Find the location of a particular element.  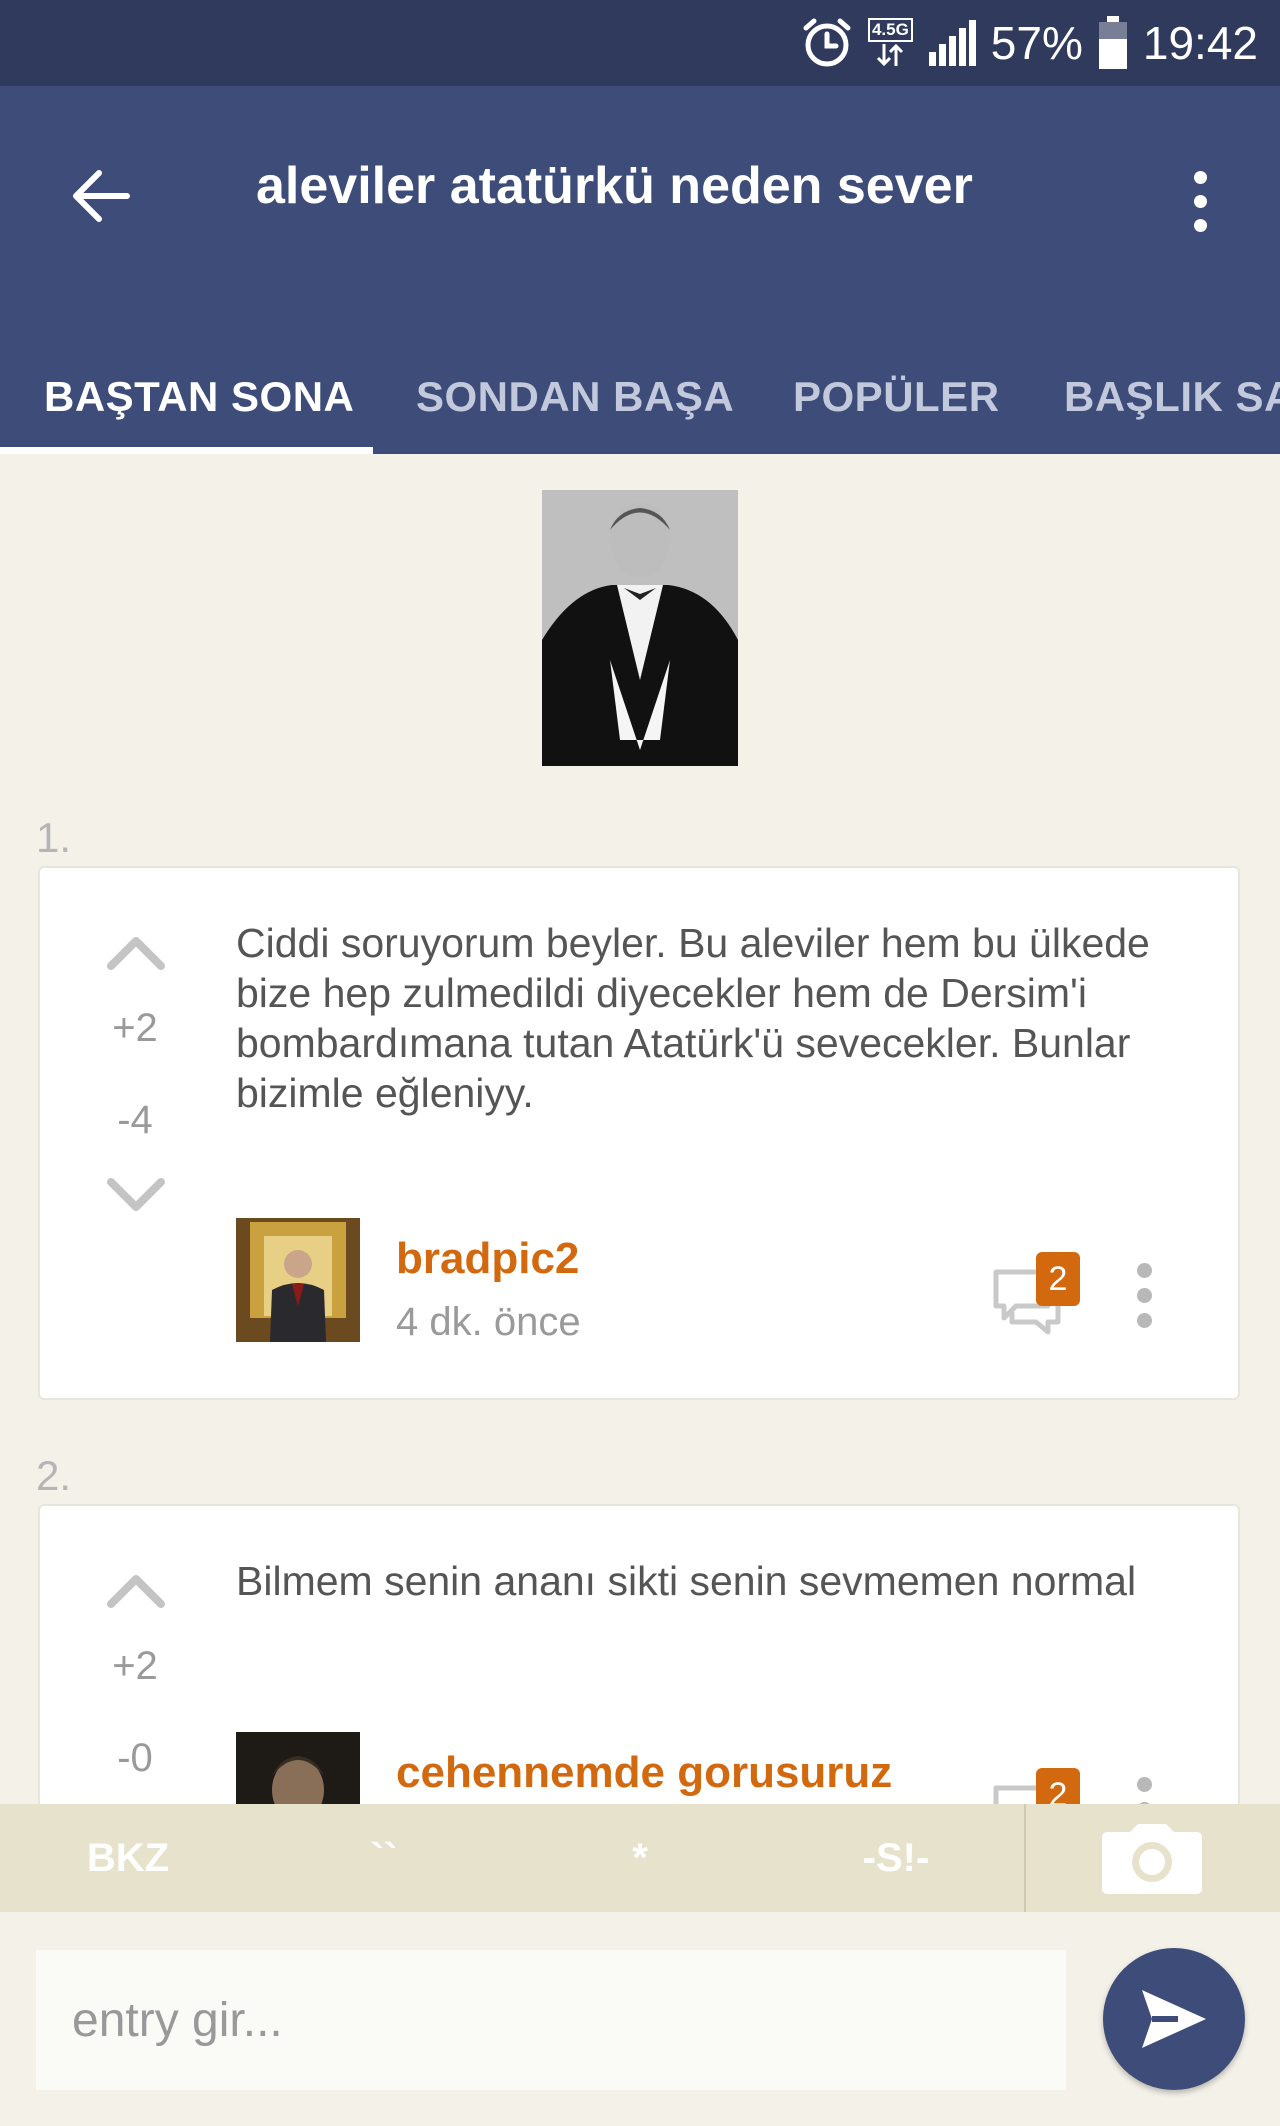

send-icon is located at coordinates (1174, 2019).